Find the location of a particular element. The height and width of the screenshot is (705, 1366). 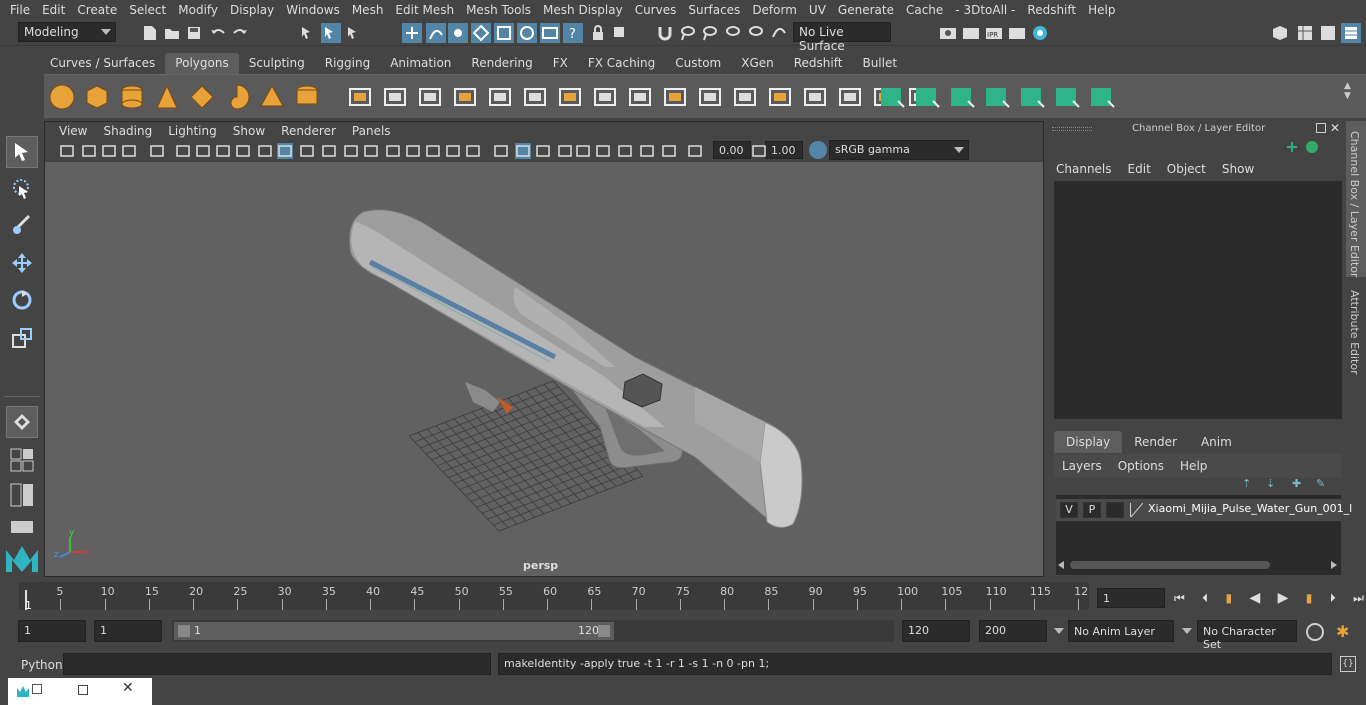

shelf-tab: Rendering is located at coordinates (501, 63).